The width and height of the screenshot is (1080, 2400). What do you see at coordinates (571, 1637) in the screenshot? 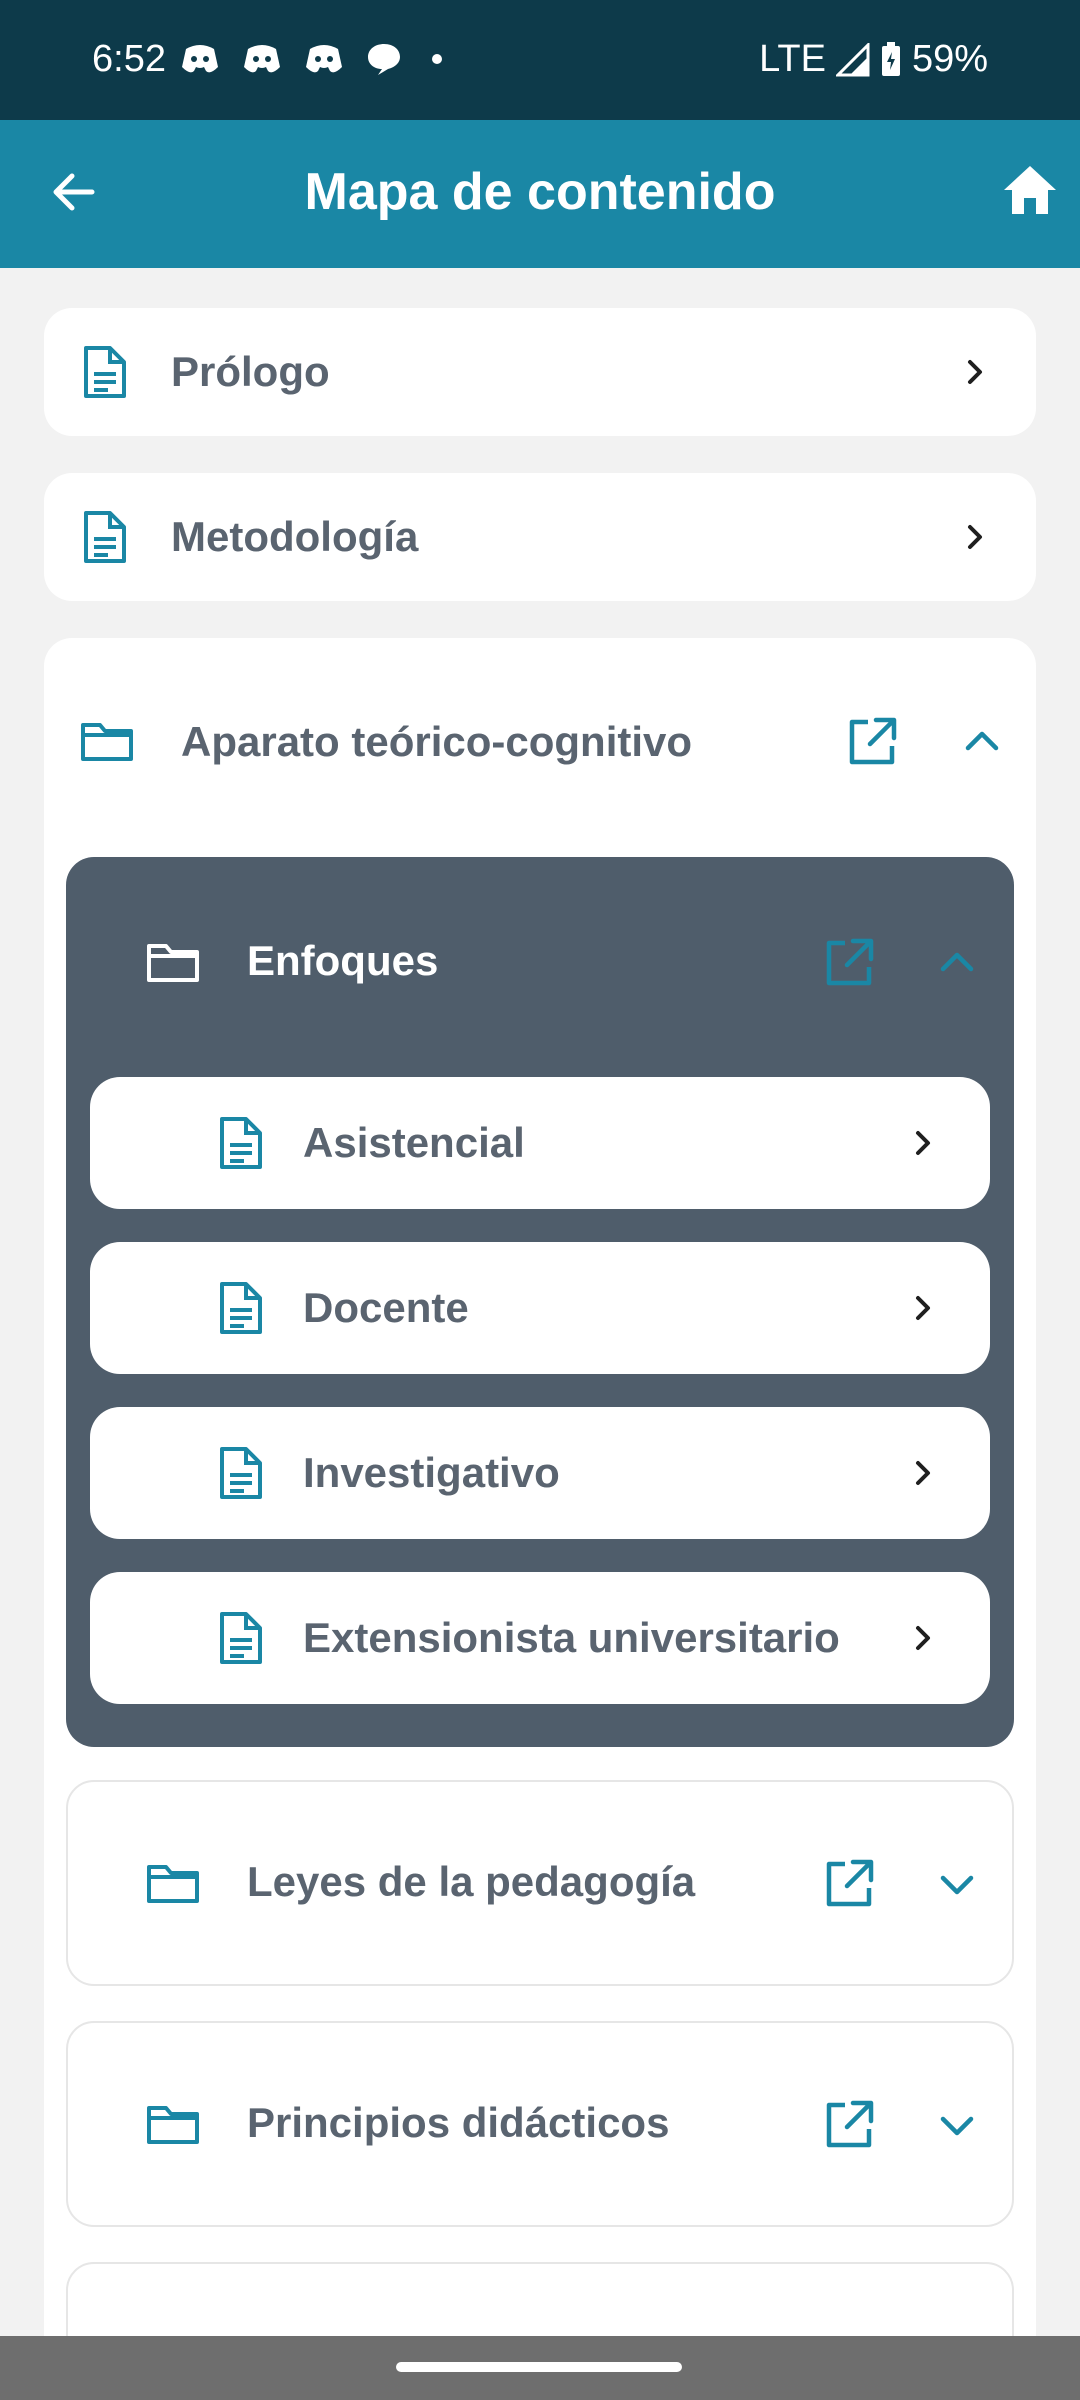
I see `item-label: Extensionista universitario` at bounding box center [571, 1637].